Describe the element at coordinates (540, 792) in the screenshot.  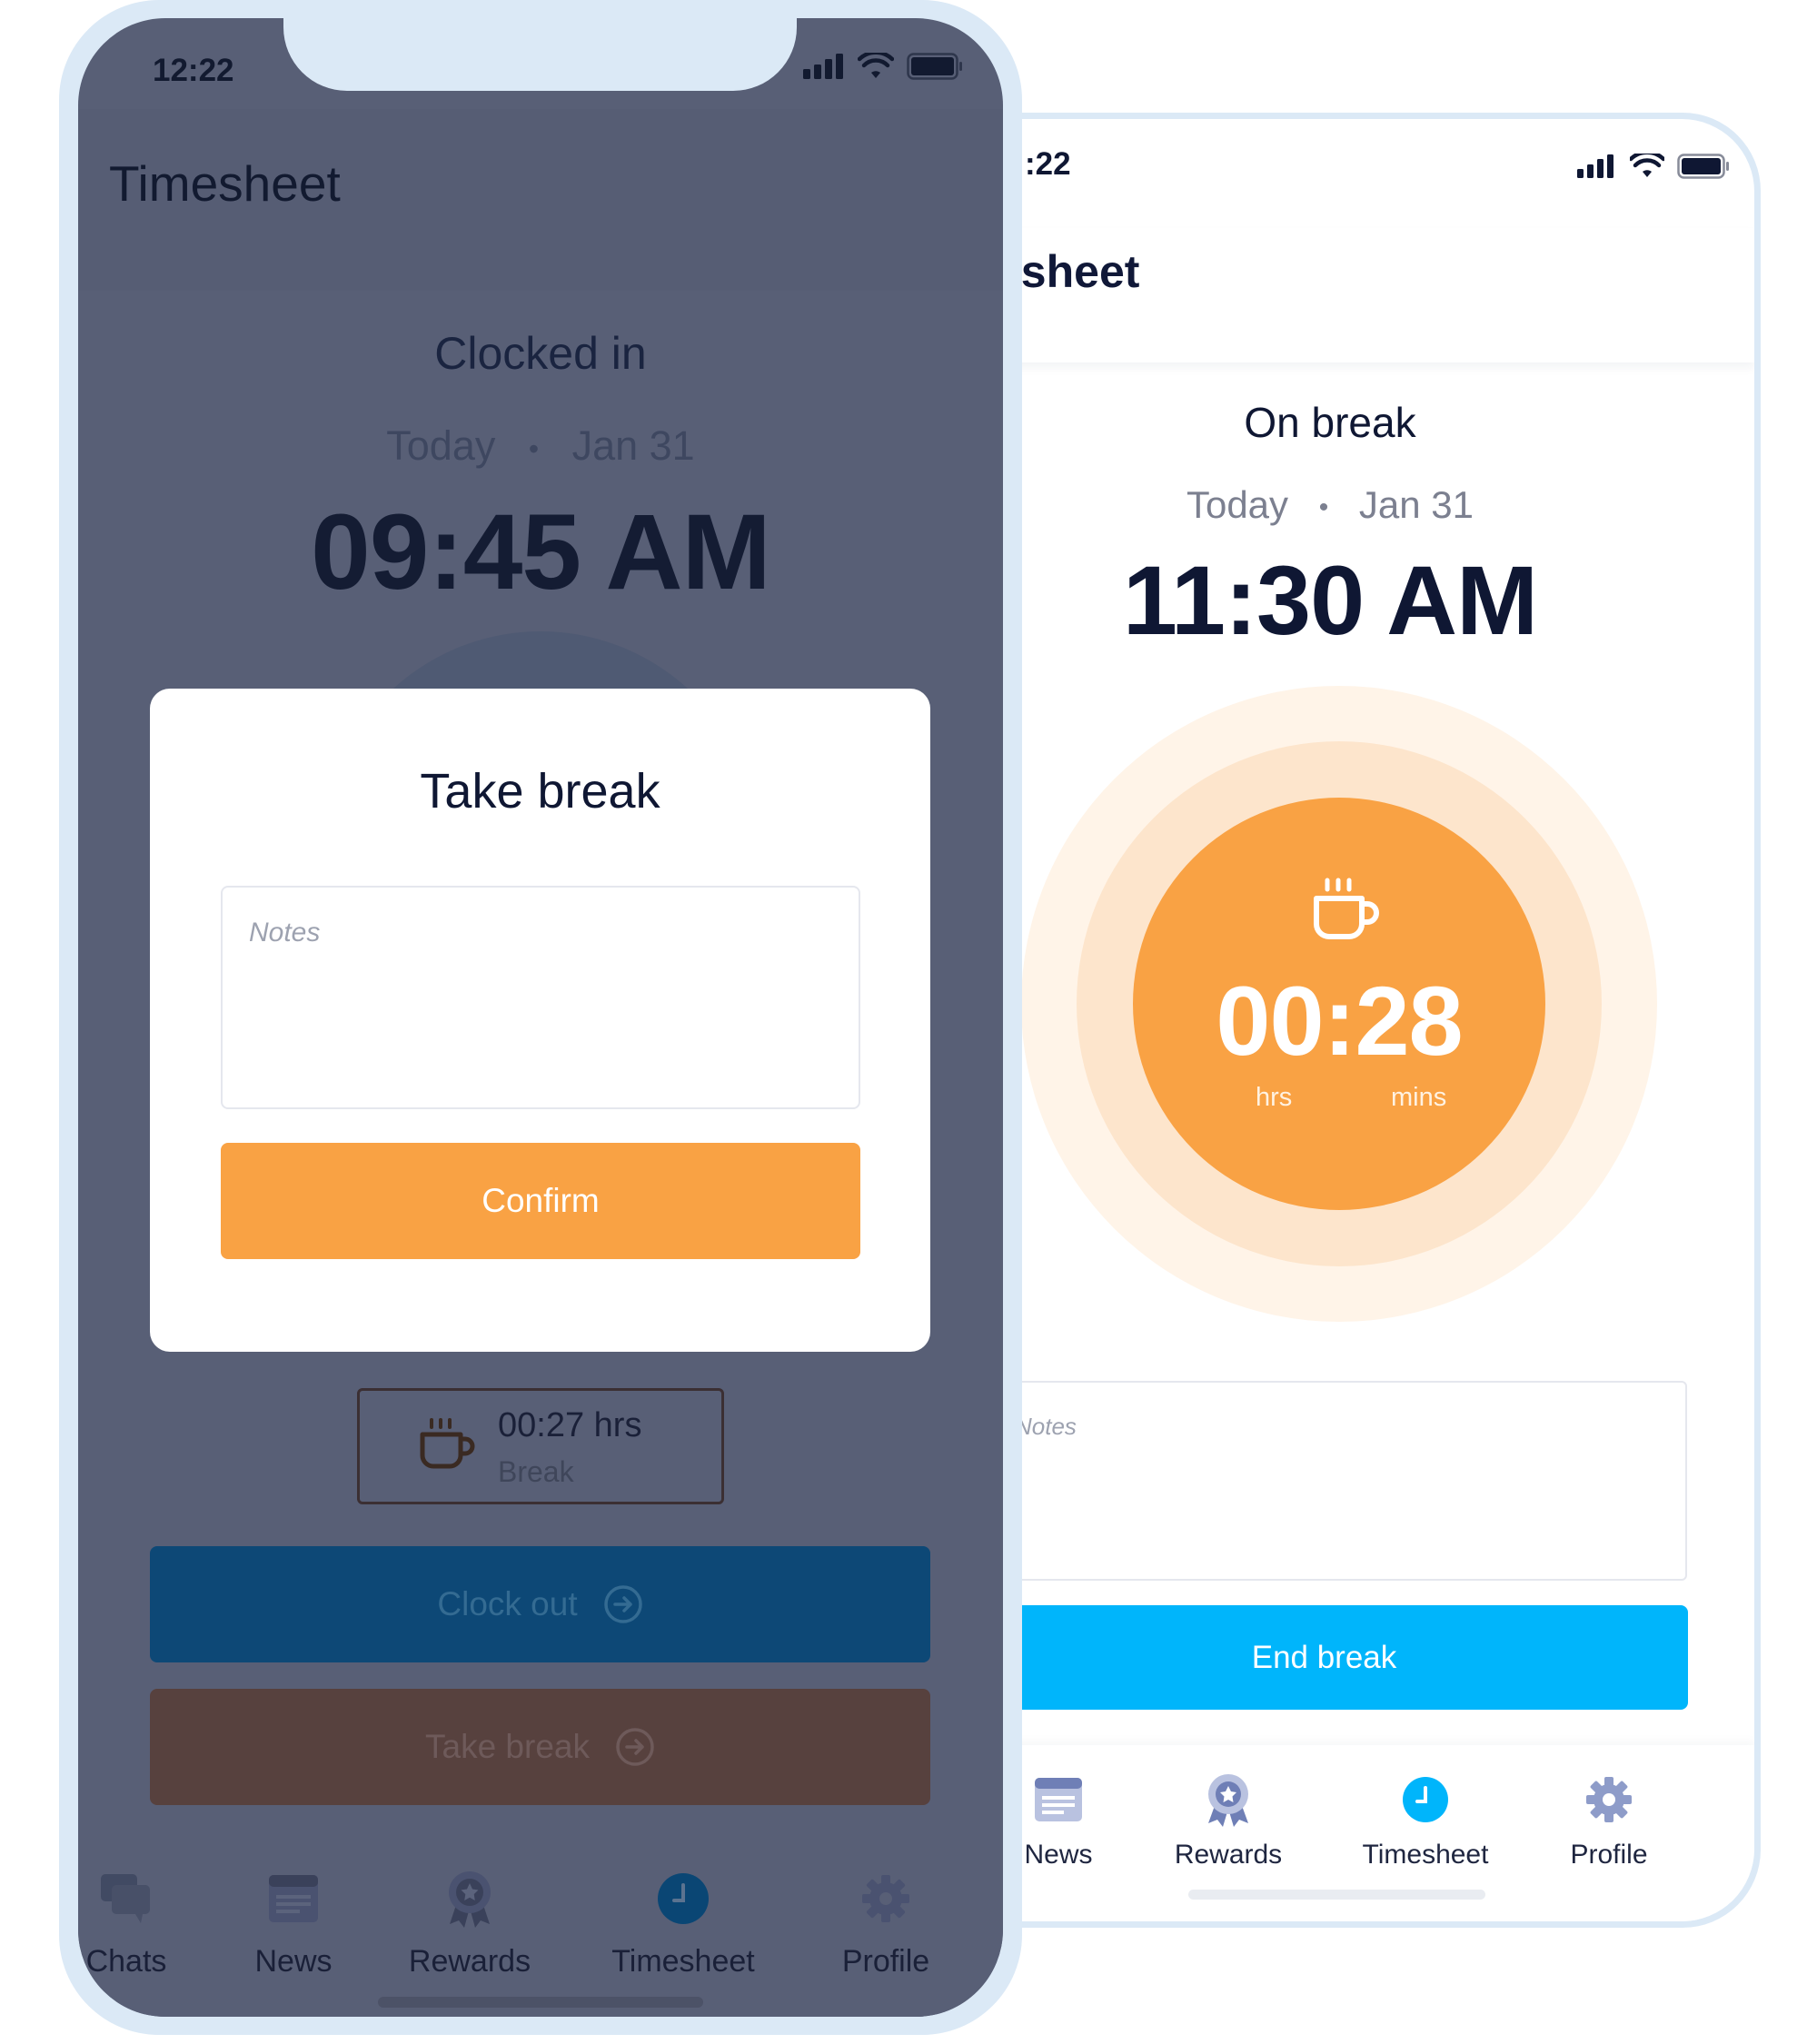
I see `modal-title: Take break` at that location.